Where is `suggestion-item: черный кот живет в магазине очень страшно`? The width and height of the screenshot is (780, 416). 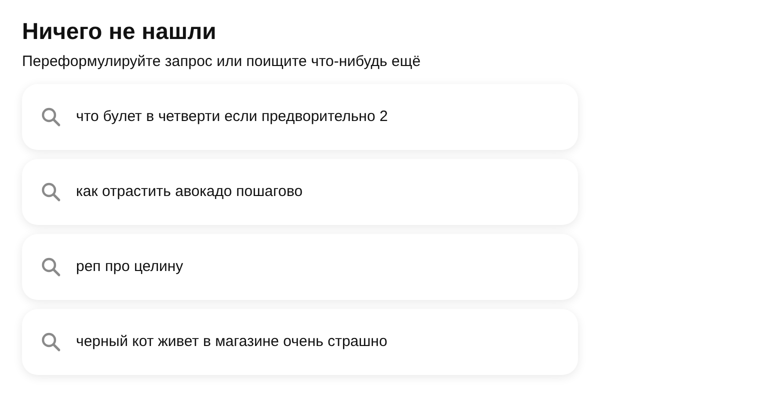
suggestion-item: черный кот живет в магазине очень страшно is located at coordinates (300, 342).